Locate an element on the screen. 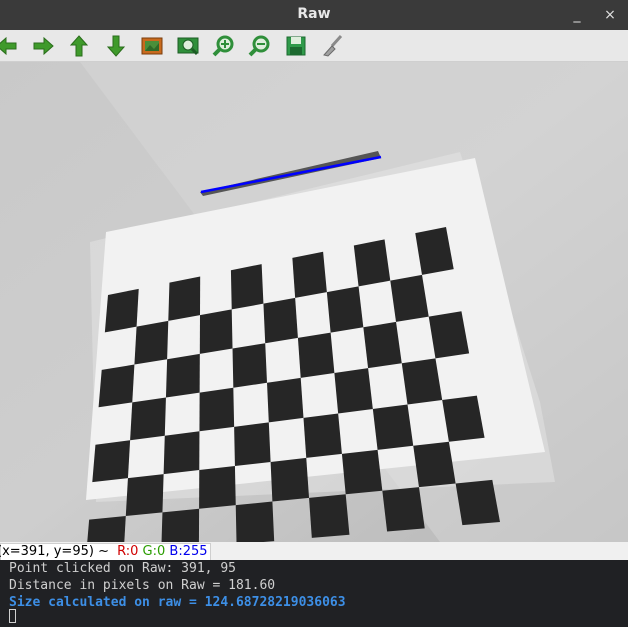  toolbar is located at coordinates (314, 46).